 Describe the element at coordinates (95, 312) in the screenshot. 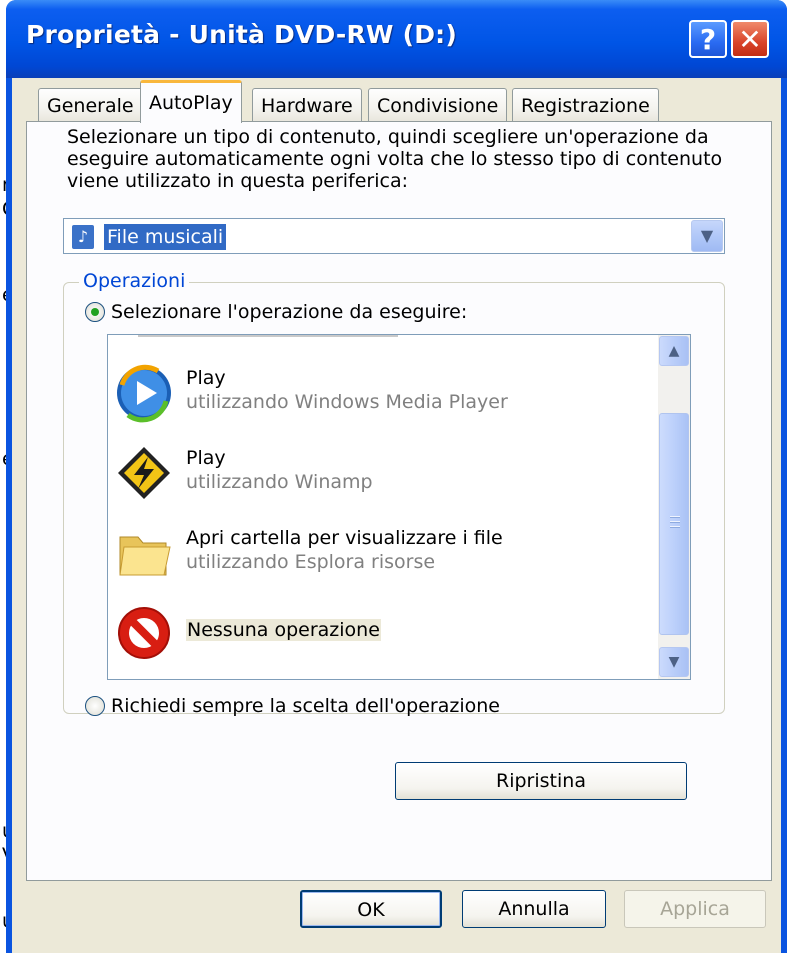

I see `select-action-radio` at that location.